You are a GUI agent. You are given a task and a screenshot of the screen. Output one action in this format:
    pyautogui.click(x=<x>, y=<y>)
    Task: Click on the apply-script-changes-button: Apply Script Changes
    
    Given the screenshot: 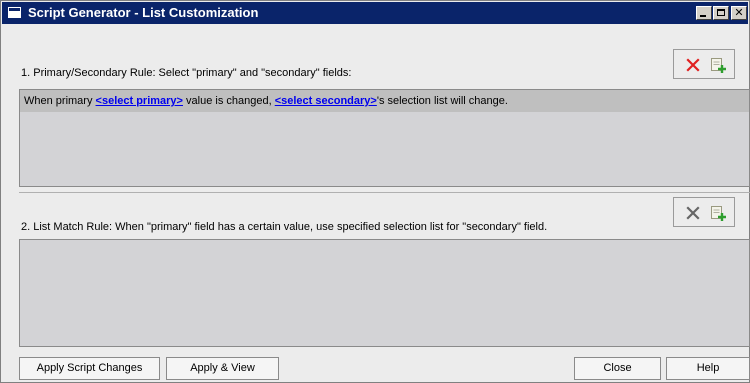 What is the action you would take?
    pyautogui.click(x=89, y=368)
    